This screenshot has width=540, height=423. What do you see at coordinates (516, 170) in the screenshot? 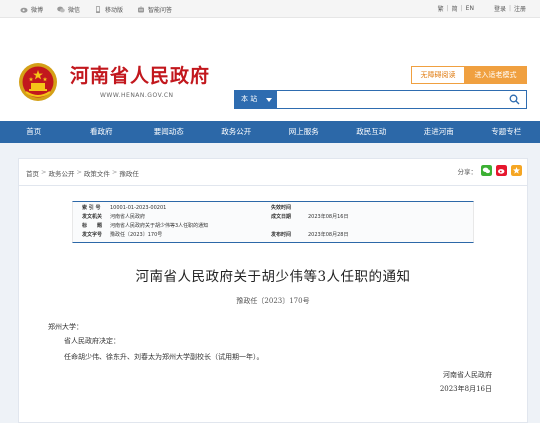
I see `qzone-share-icon` at bounding box center [516, 170].